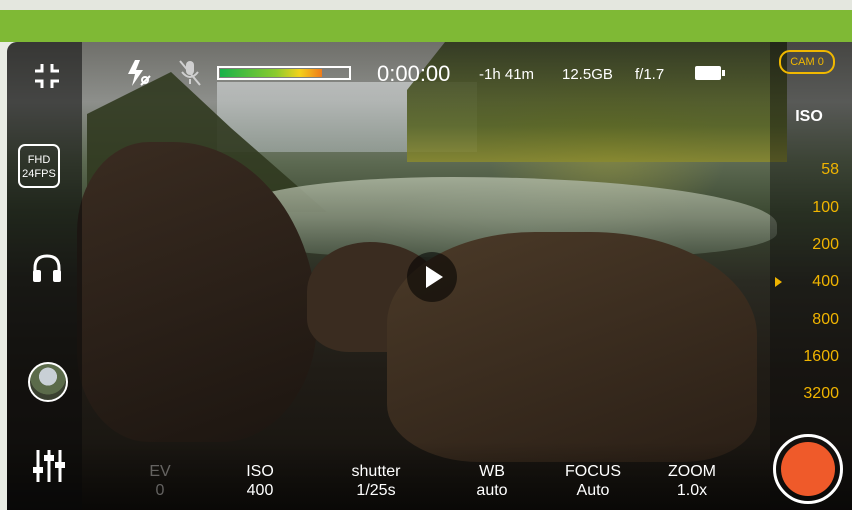 This screenshot has height=510, width=852. I want to click on shutter-value: 1/25s, so click(376, 490).